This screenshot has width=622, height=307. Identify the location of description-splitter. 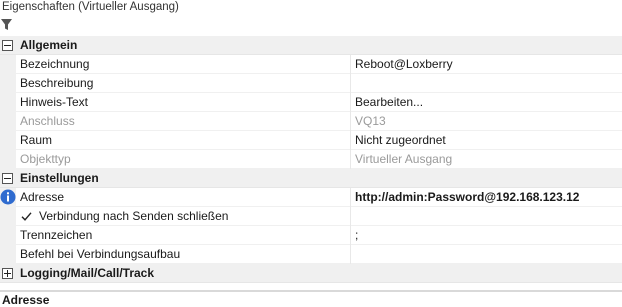
(311, 291).